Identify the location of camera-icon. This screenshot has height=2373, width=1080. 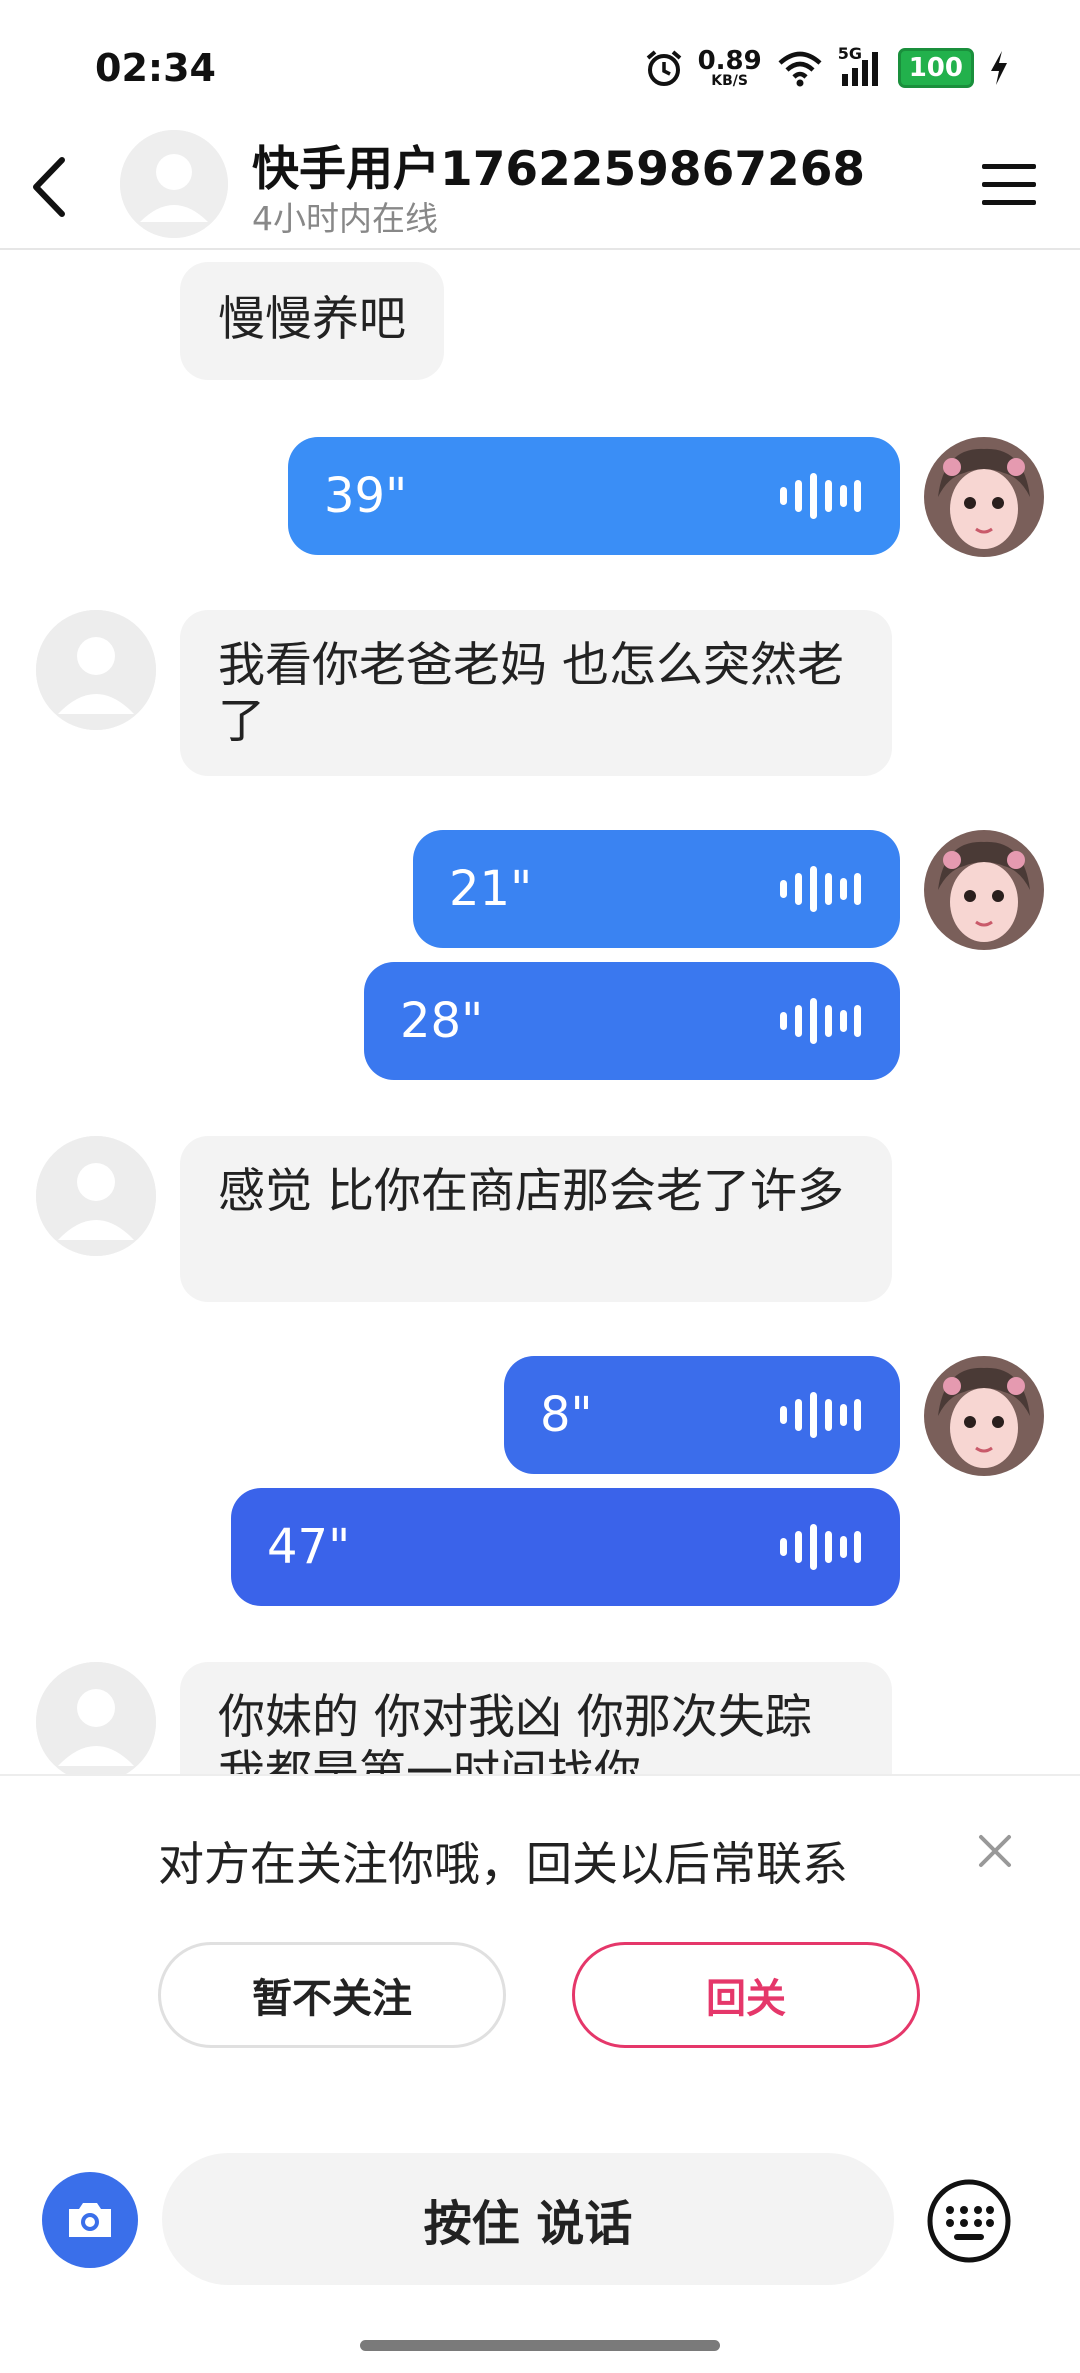
(90, 2220).